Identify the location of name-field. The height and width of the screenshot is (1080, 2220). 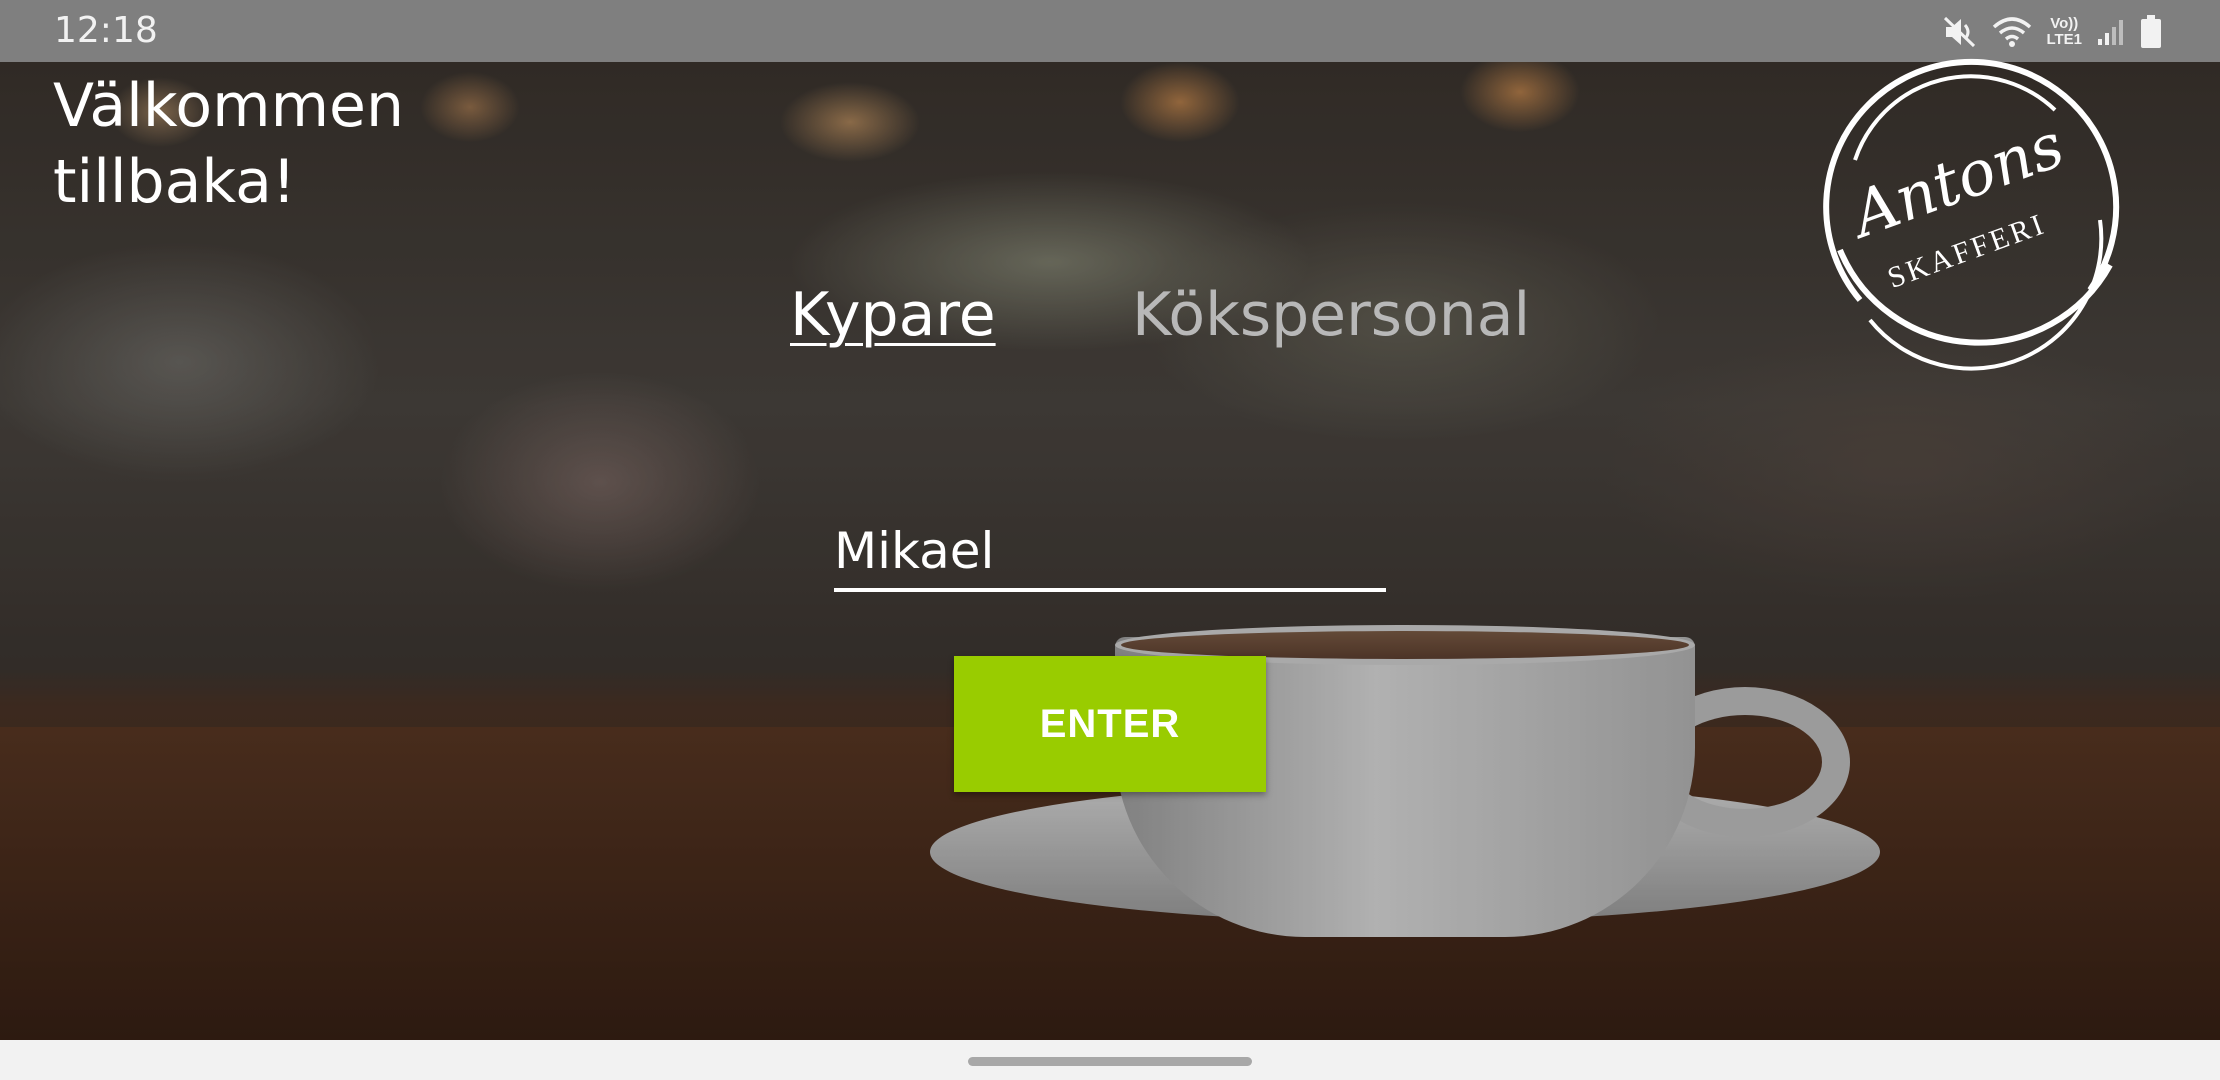
(1110, 546).